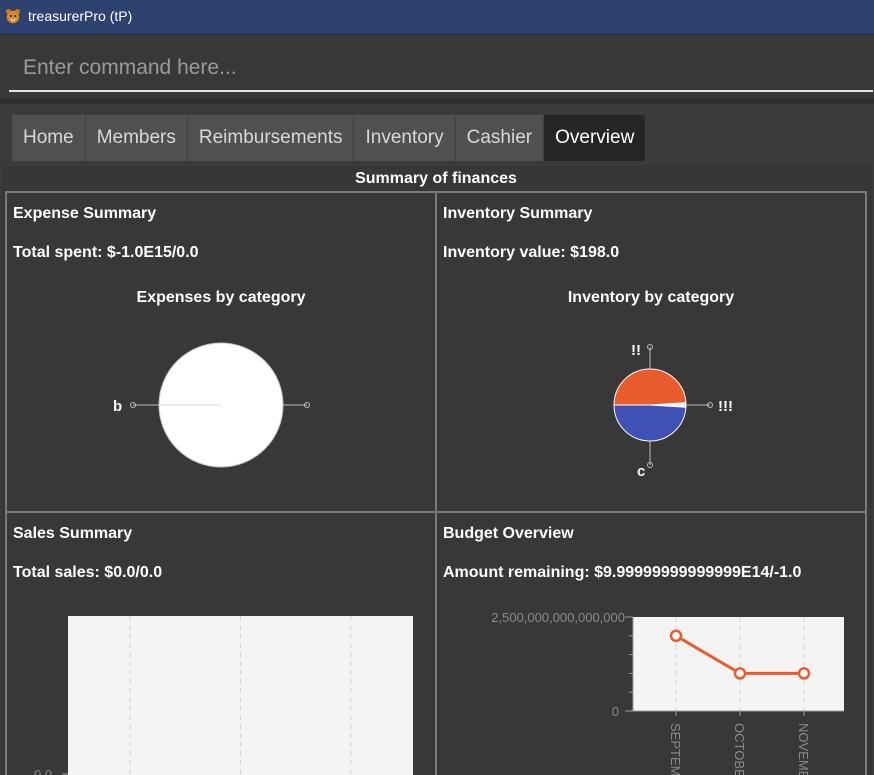 This screenshot has height=775, width=874. Describe the element at coordinates (117, 406) in the screenshot. I see `pie-label: b` at that location.